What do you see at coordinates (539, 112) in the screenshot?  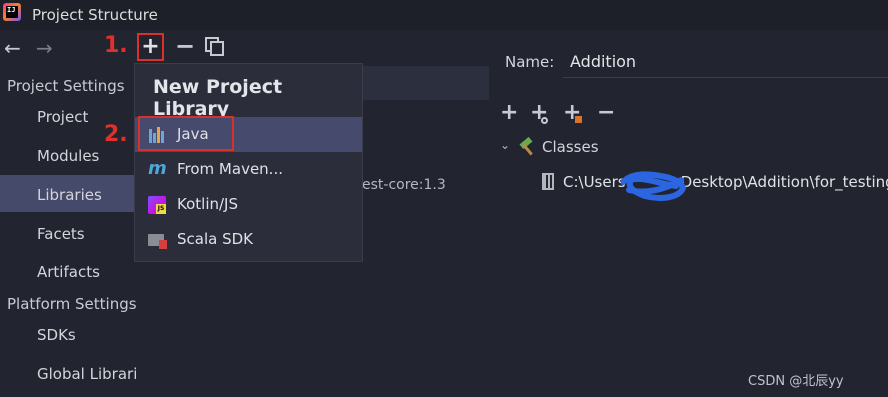 I see `add-with-options-icon: +` at bounding box center [539, 112].